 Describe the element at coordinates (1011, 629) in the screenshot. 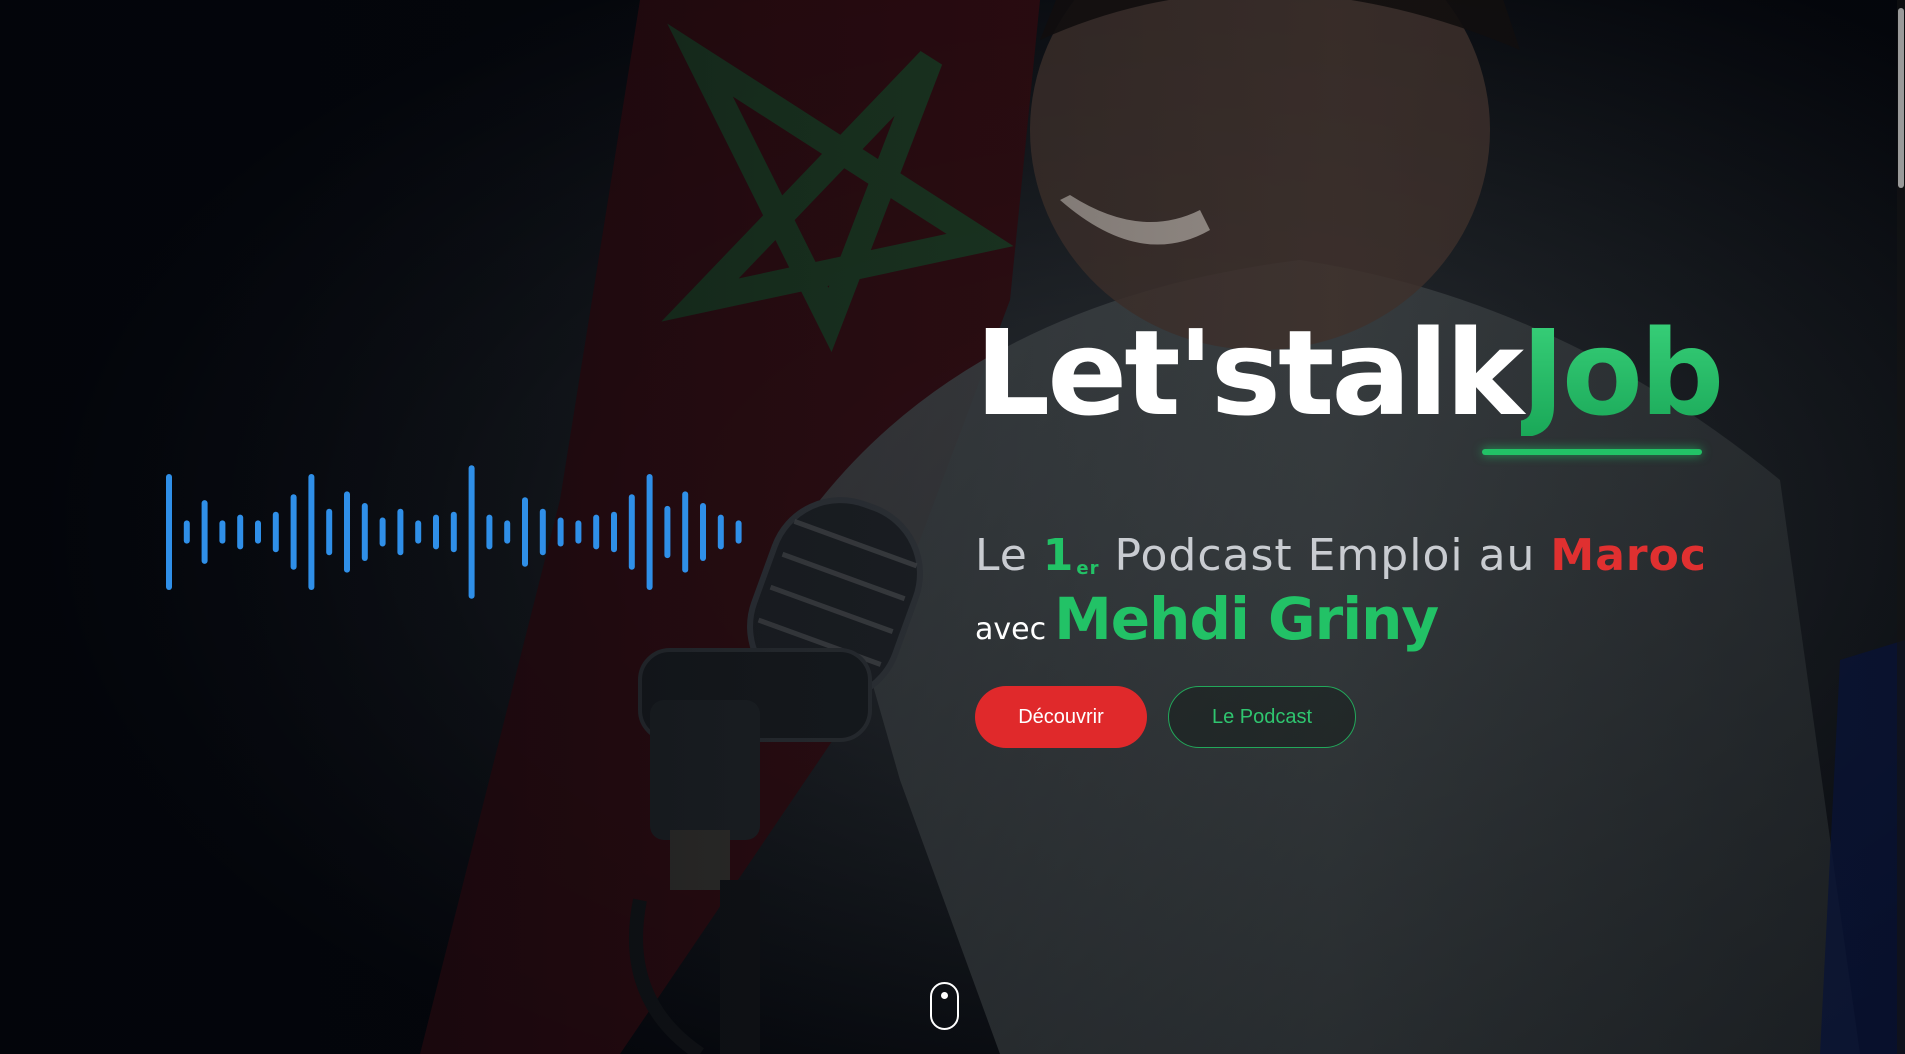

I see `host-prefix: avec` at that location.